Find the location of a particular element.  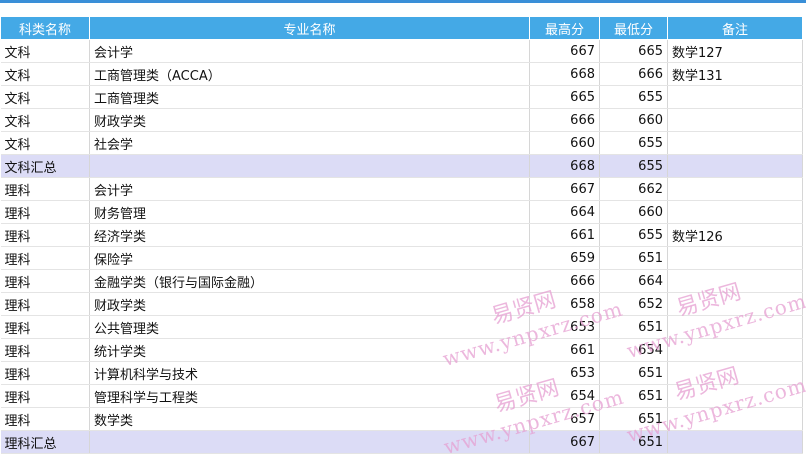

cell-max-score: 654 is located at coordinates (564, 396).